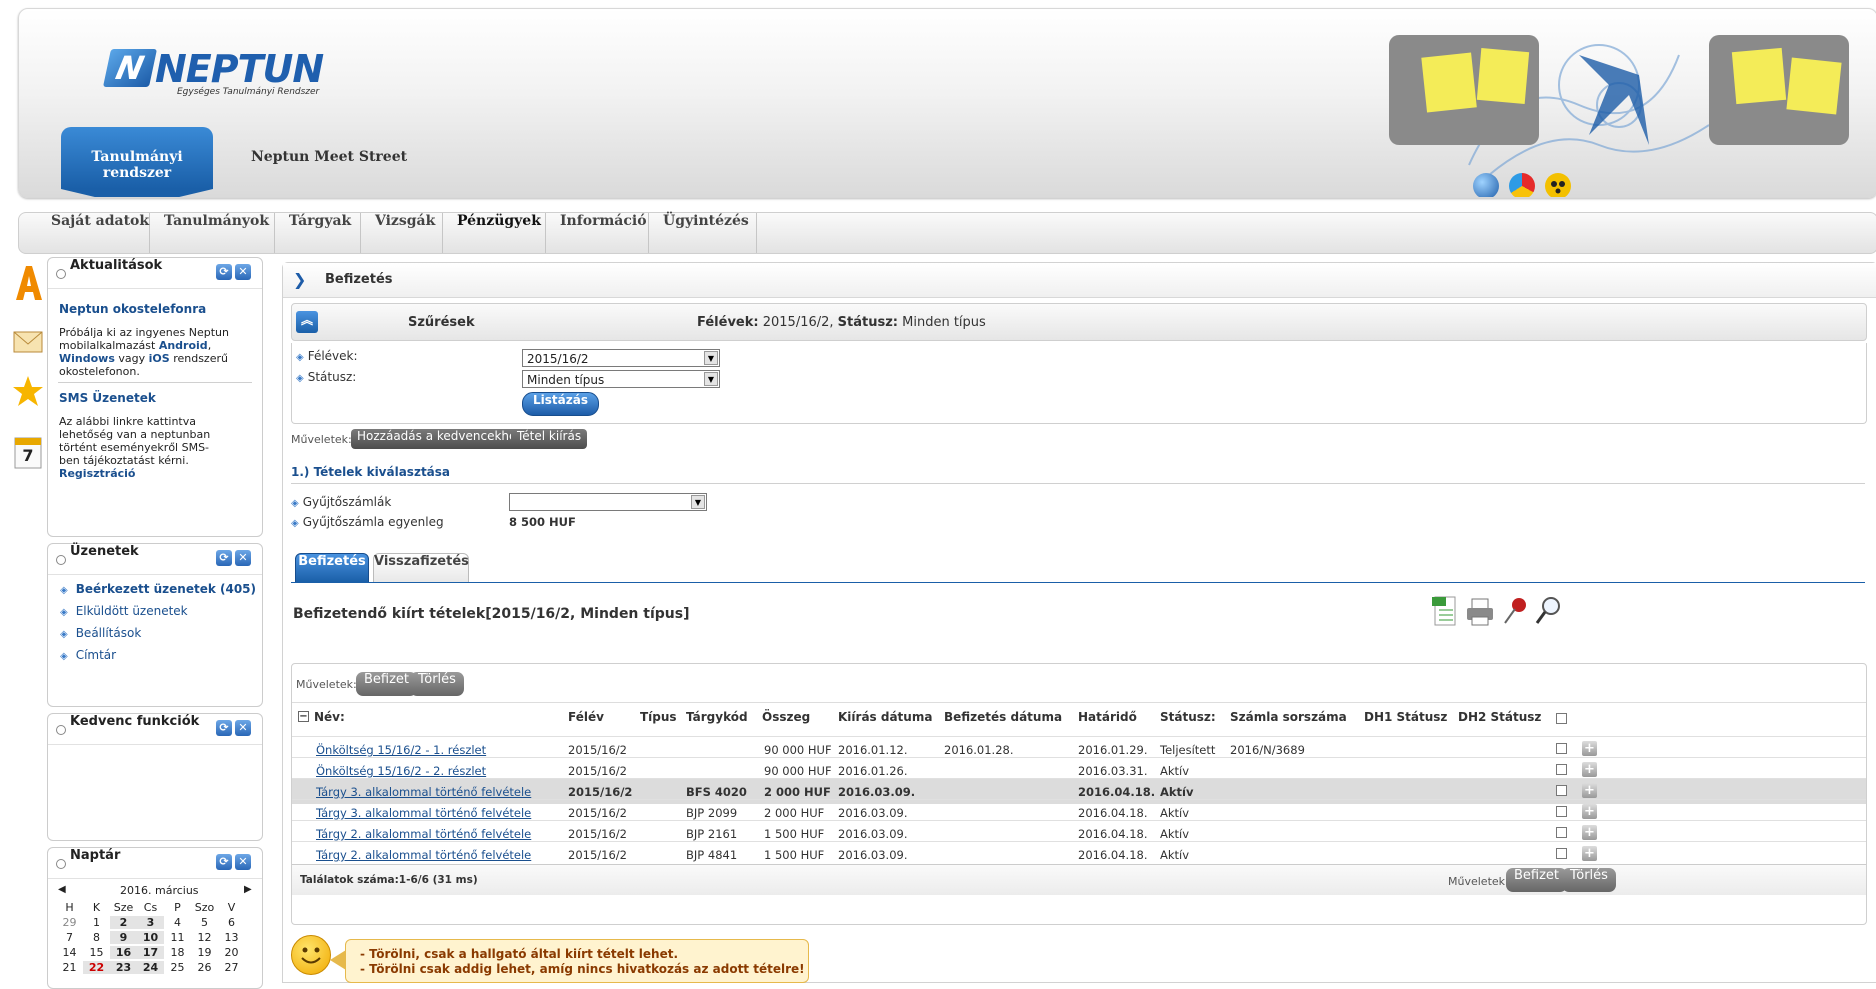  I want to click on calendar-day: 5, so click(204, 922).